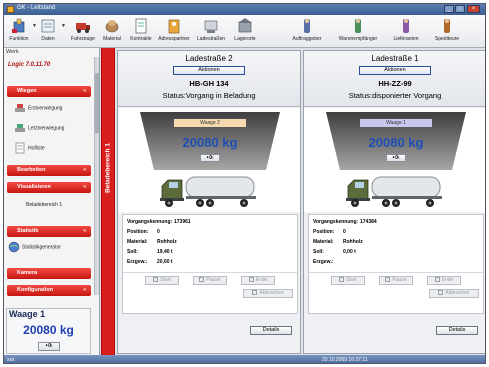  What do you see at coordinates (97, 103) in the screenshot?
I see `scrollbar-thumb` at bounding box center [97, 103].